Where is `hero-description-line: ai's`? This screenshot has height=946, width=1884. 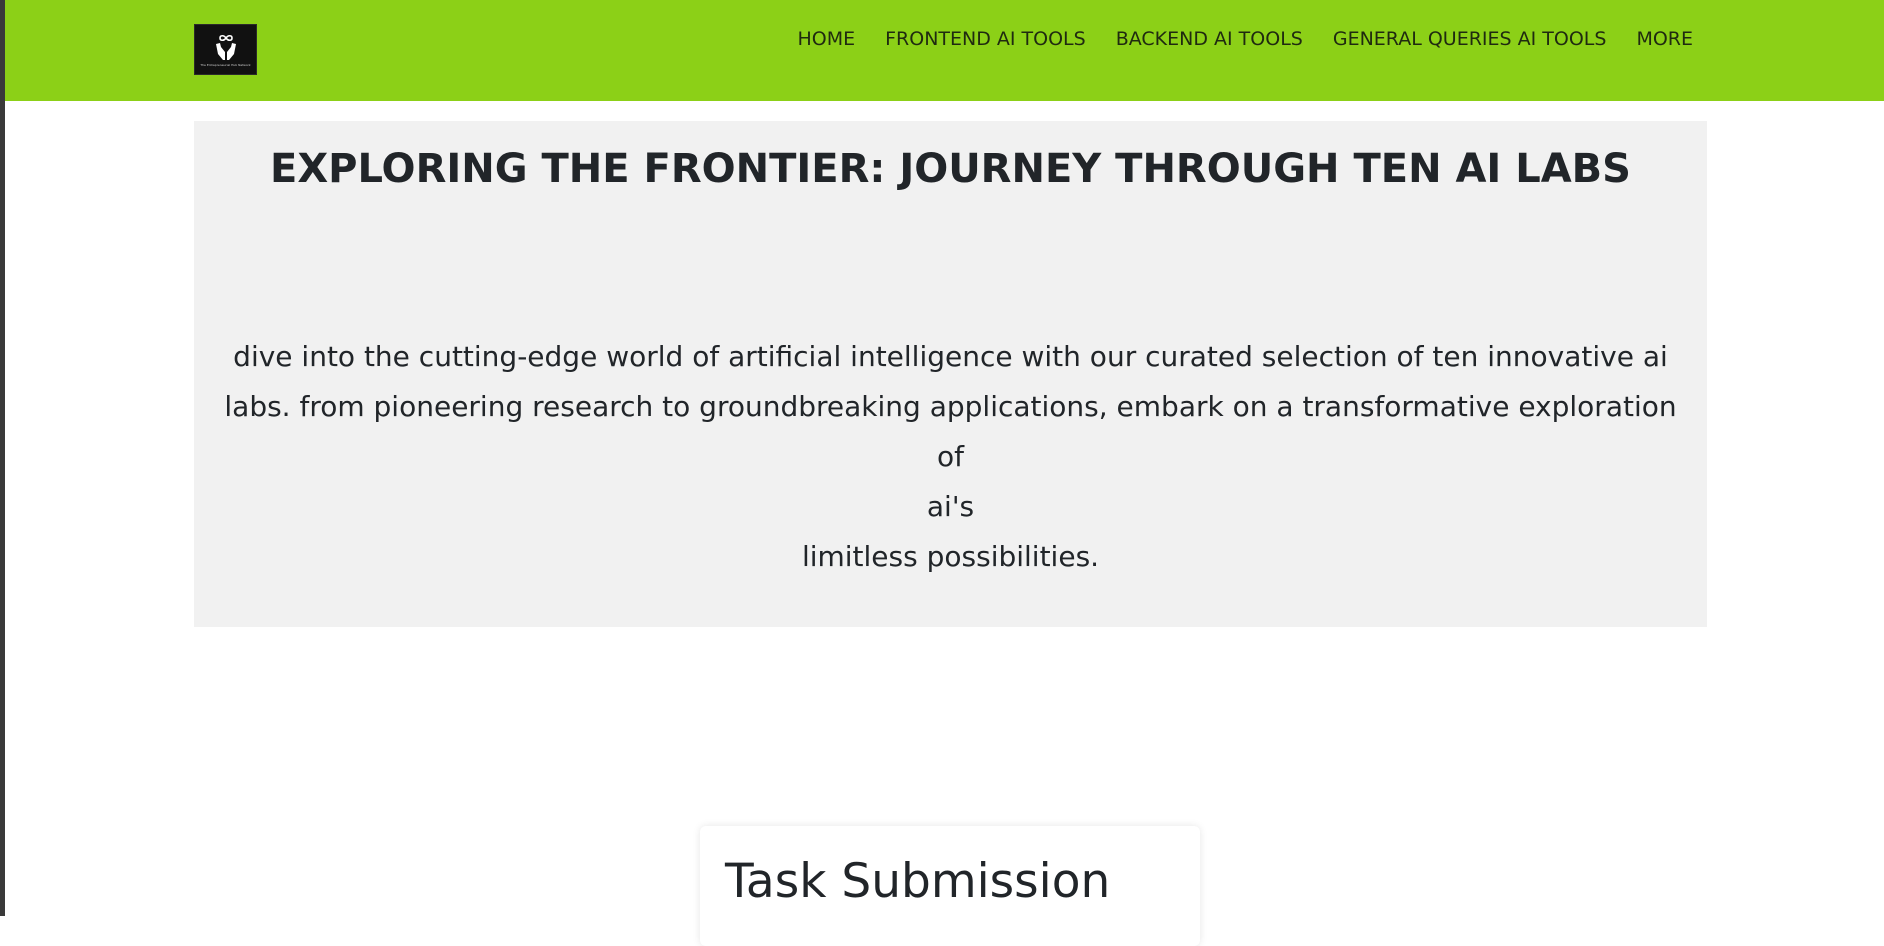 hero-description-line: ai's is located at coordinates (950, 506).